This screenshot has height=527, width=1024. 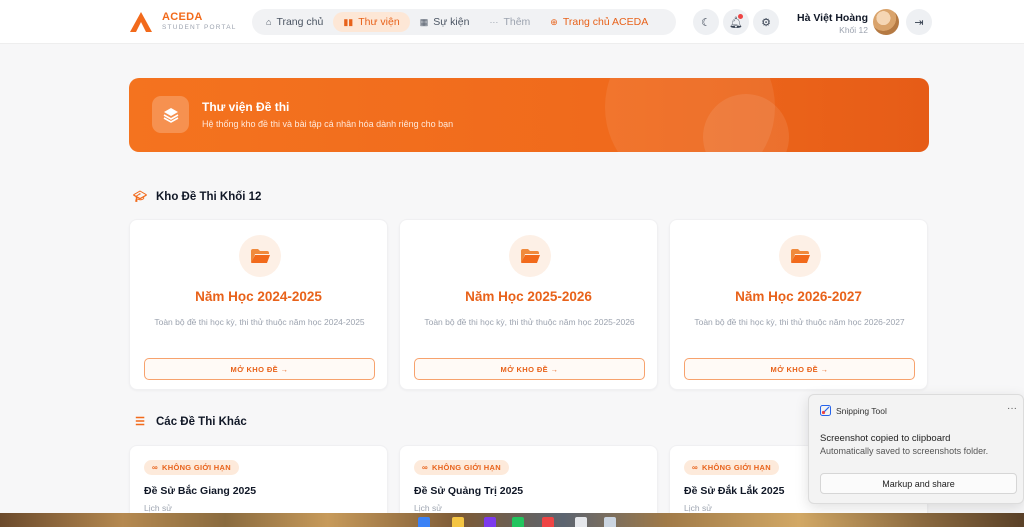 I want to click on nav-home: ⌂ Trang chủ, so click(x=294, y=22).